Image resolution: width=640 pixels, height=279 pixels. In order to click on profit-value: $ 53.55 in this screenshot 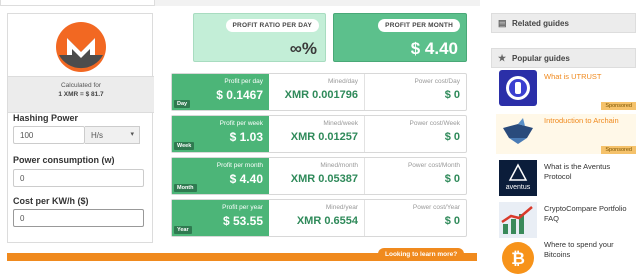, I will do `click(242, 221)`.